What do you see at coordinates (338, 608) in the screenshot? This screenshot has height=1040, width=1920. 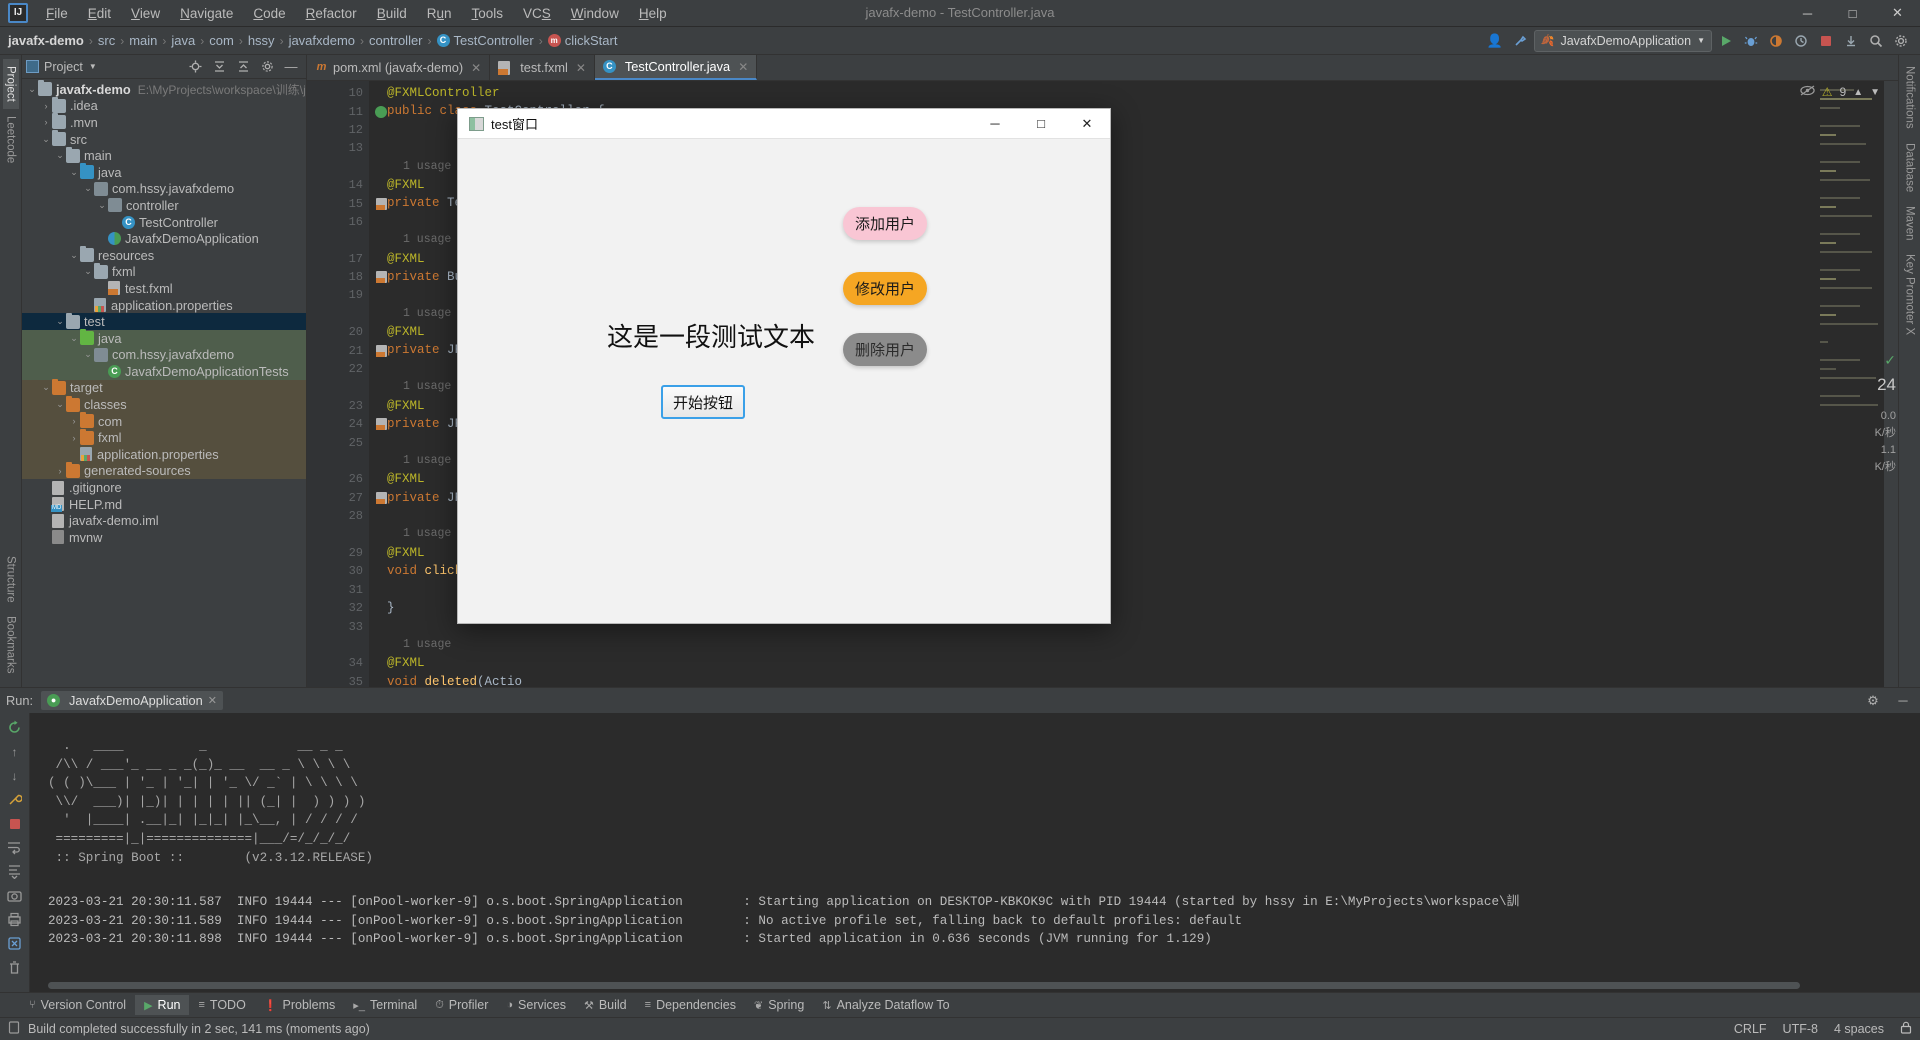 I see `gutter-line: 32` at bounding box center [338, 608].